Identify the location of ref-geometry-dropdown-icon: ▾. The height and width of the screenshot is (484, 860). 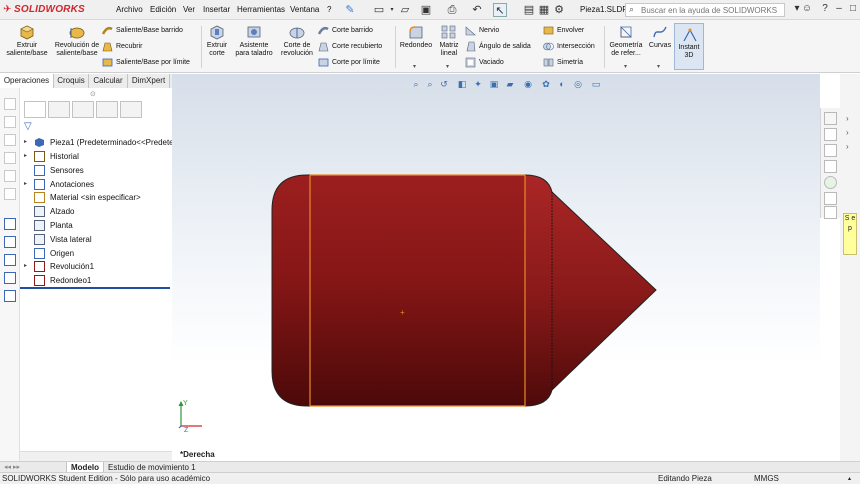
(625, 66).